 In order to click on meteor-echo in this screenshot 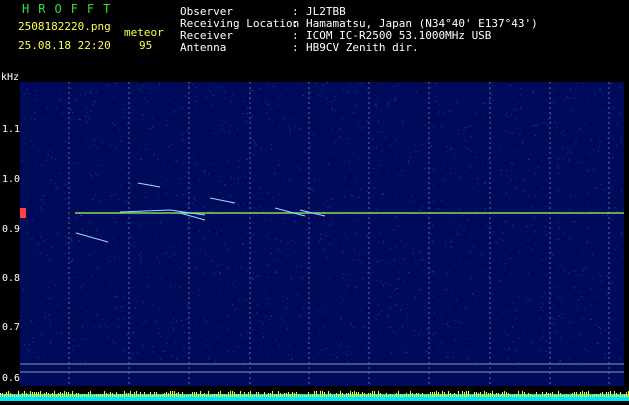, I will do `click(222, 200)`.